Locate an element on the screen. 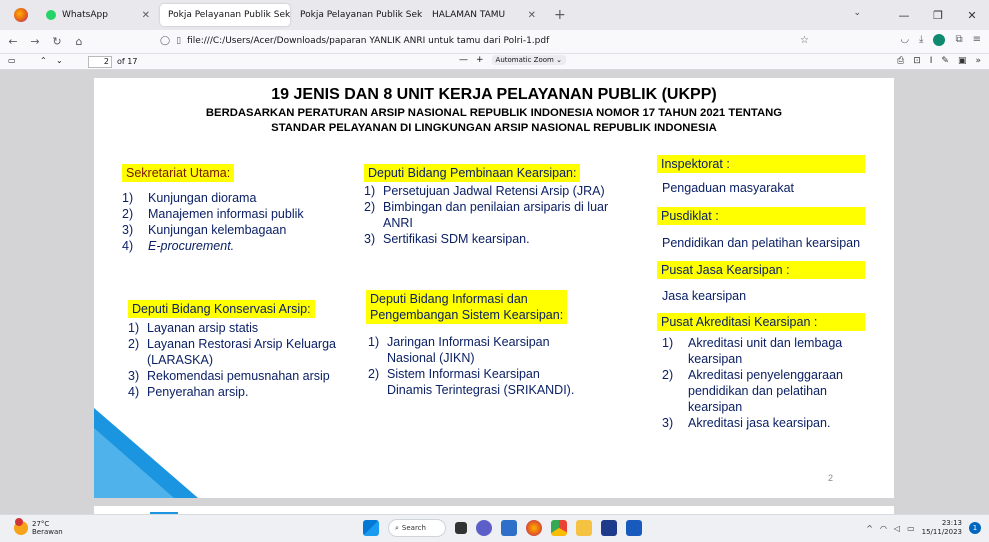  zoom-controls: — + Automatic Zoom ⌄ is located at coordinates (512, 60).